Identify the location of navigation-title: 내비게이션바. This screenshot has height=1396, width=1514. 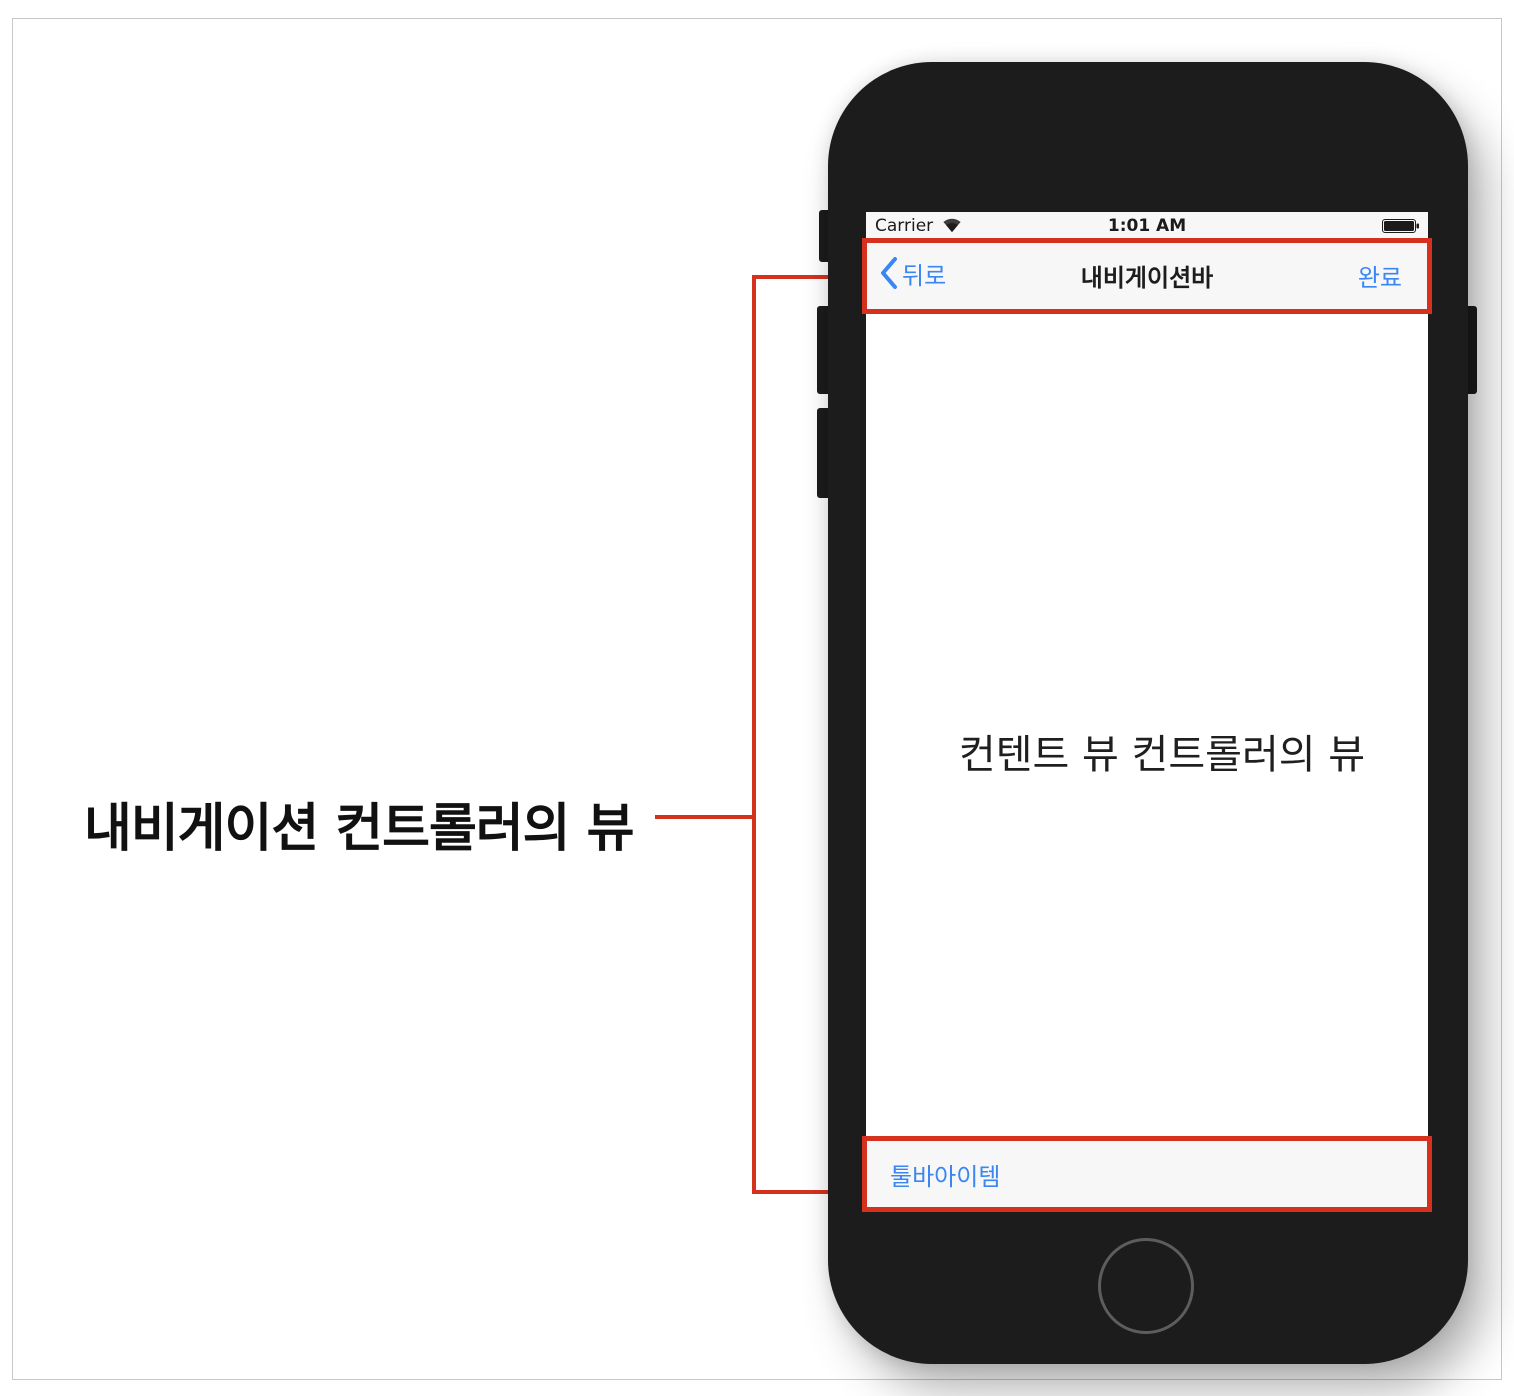
(1147, 278).